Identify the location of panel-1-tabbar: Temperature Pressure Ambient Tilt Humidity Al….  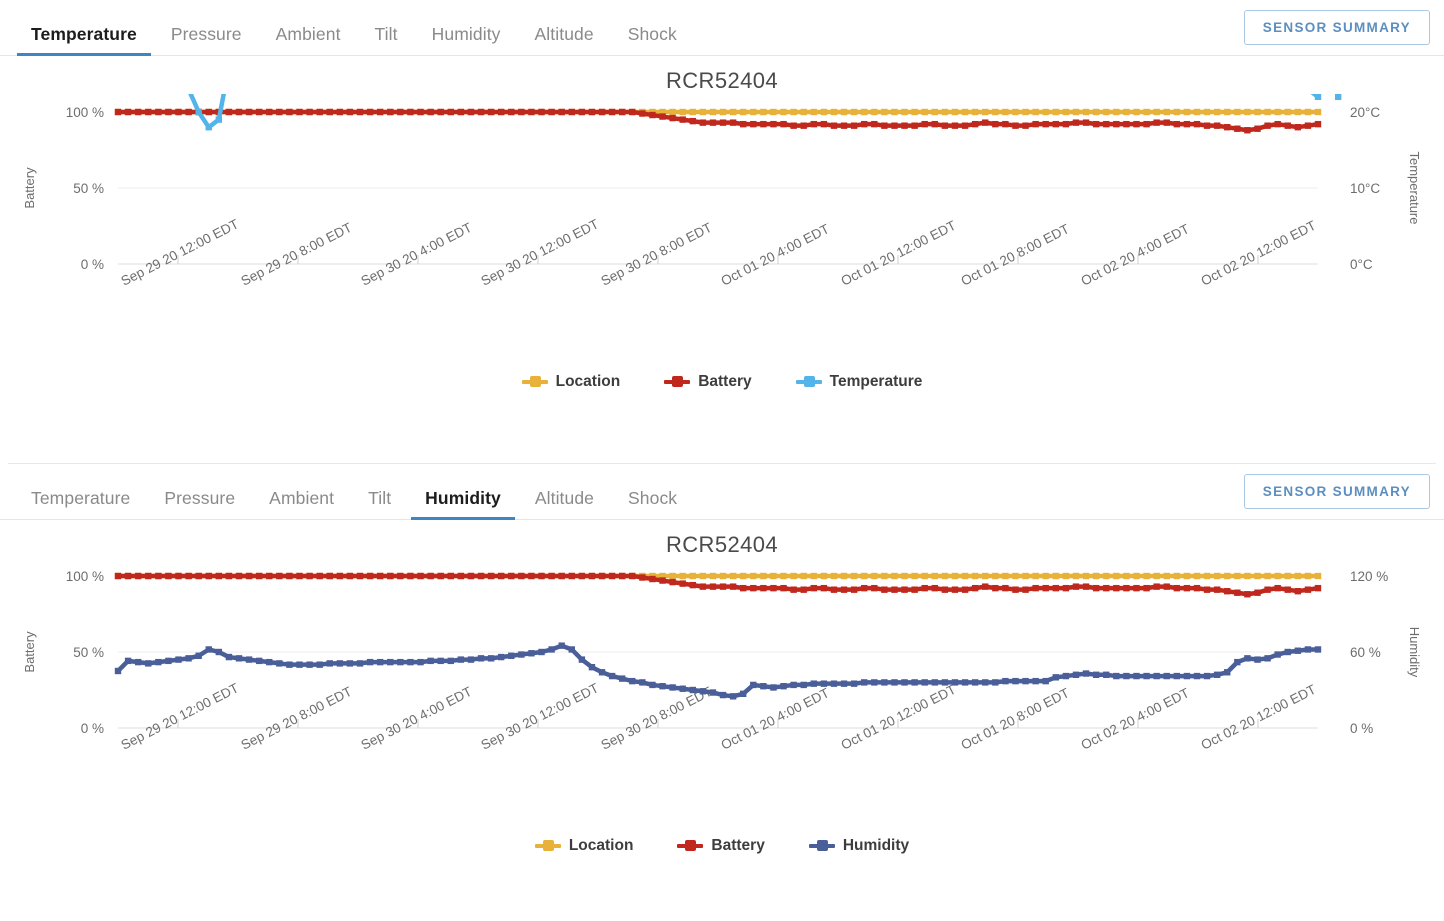
(722, 28).